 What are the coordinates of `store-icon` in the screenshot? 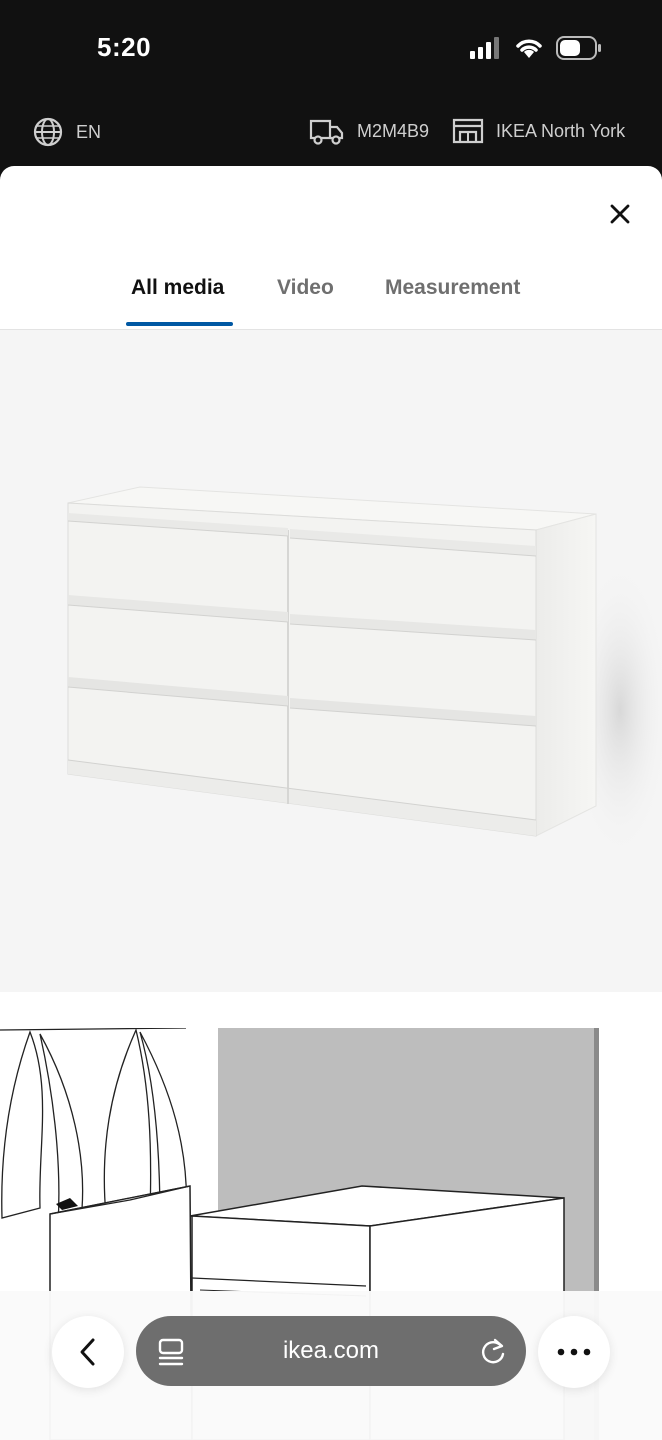 It's located at (468, 131).